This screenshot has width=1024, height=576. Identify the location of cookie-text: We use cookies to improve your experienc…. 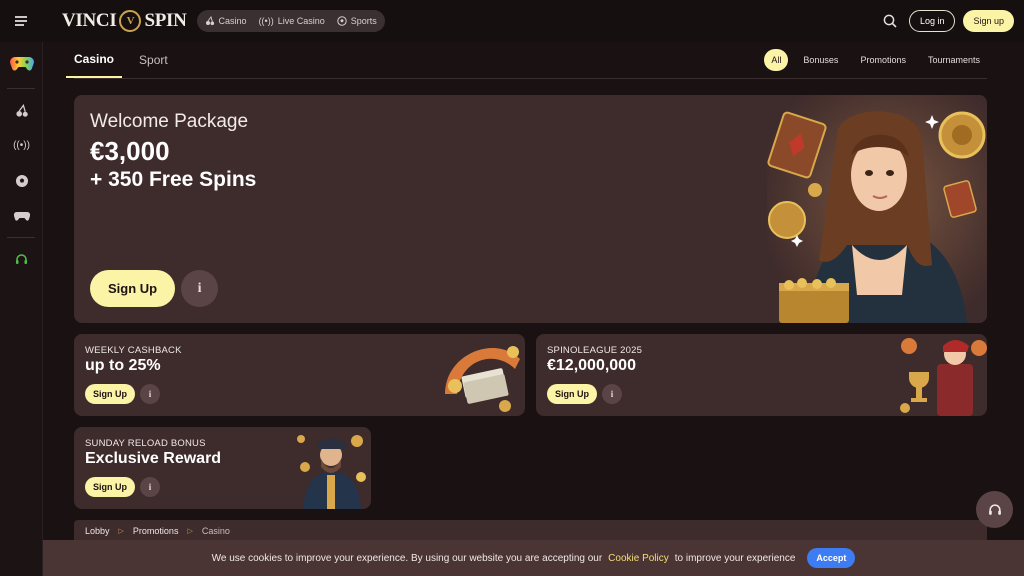
(407, 558).